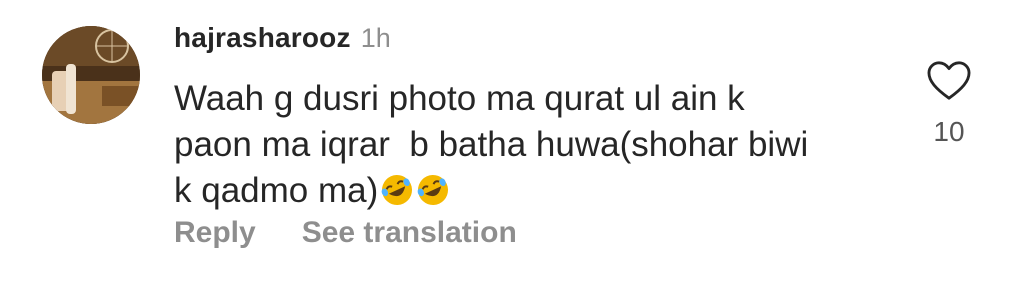 This screenshot has height=281, width=1024. What do you see at coordinates (262, 38) in the screenshot?
I see `username: hajrasharooz` at bounding box center [262, 38].